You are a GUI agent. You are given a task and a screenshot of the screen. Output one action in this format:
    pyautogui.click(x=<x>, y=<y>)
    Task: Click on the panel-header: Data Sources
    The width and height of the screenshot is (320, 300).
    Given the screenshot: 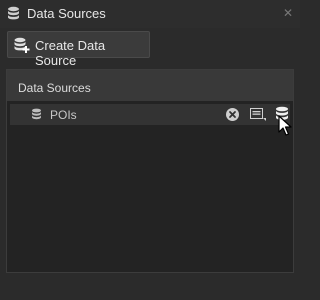 What is the action you would take?
    pyautogui.click(x=150, y=85)
    